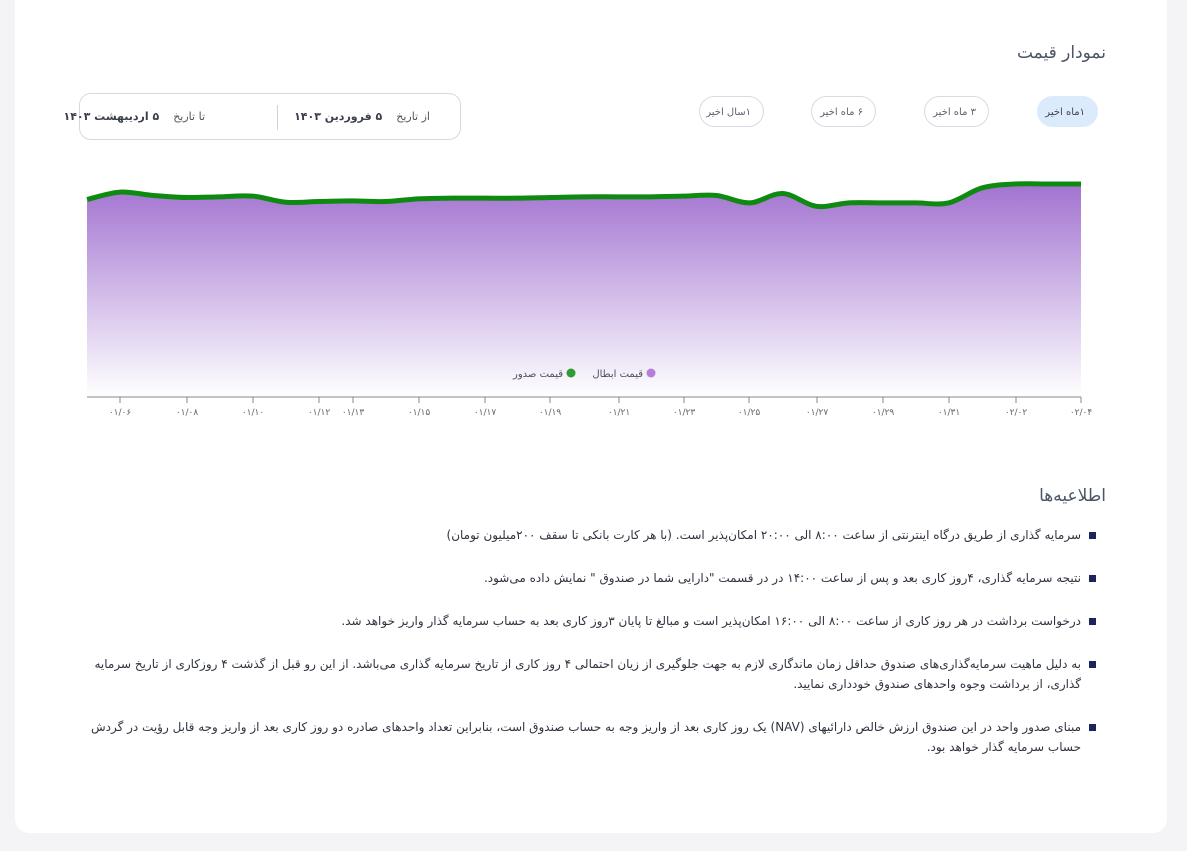 This screenshot has width=1187, height=851. Describe the element at coordinates (353, 413) in the screenshot. I see `x-tick-label: ۰۱/۱۳` at that location.